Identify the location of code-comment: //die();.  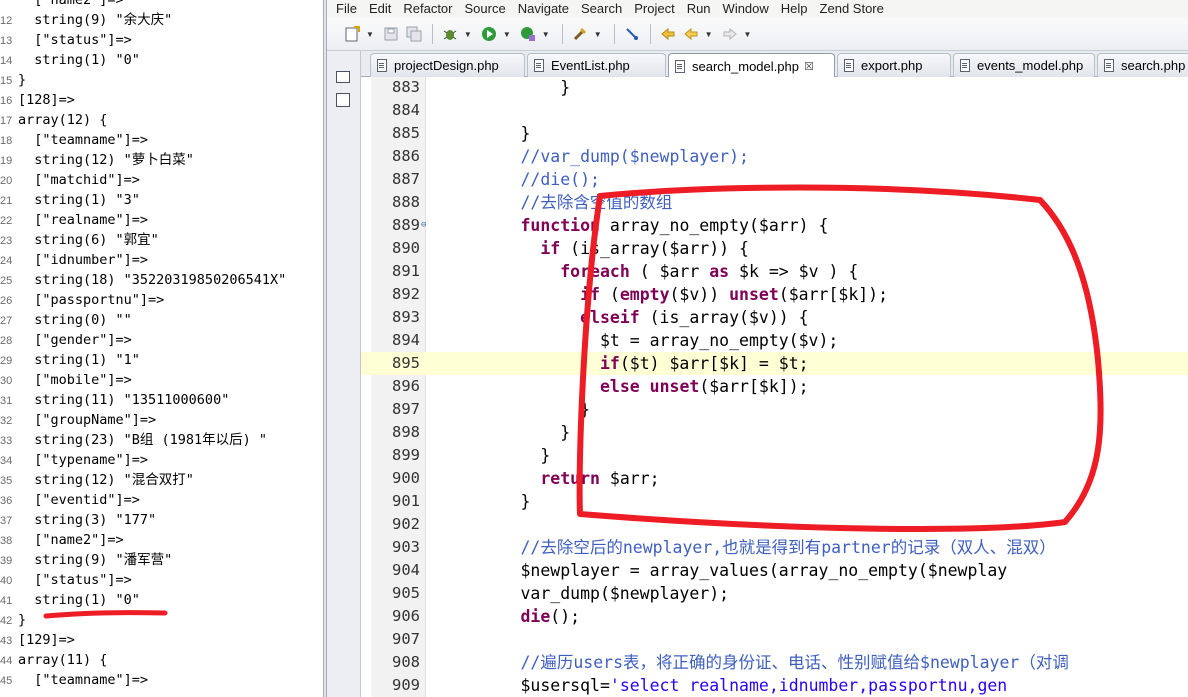
(520, 179).